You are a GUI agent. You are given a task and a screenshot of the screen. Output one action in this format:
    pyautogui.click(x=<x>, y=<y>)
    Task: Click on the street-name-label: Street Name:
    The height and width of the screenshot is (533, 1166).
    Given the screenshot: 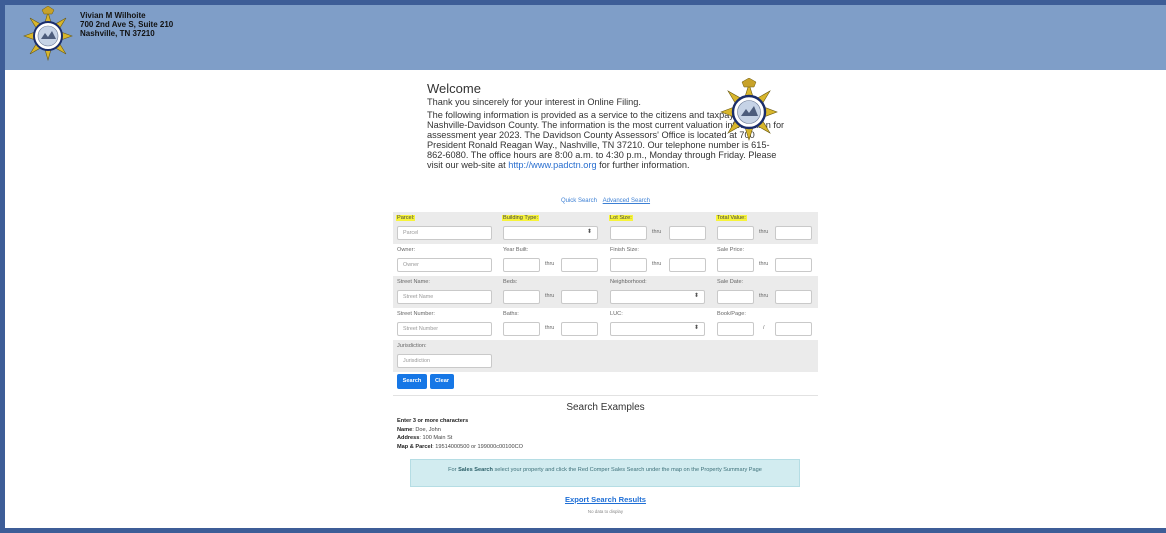 What is the action you would take?
    pyautogui.click(x=413, y=282)
    